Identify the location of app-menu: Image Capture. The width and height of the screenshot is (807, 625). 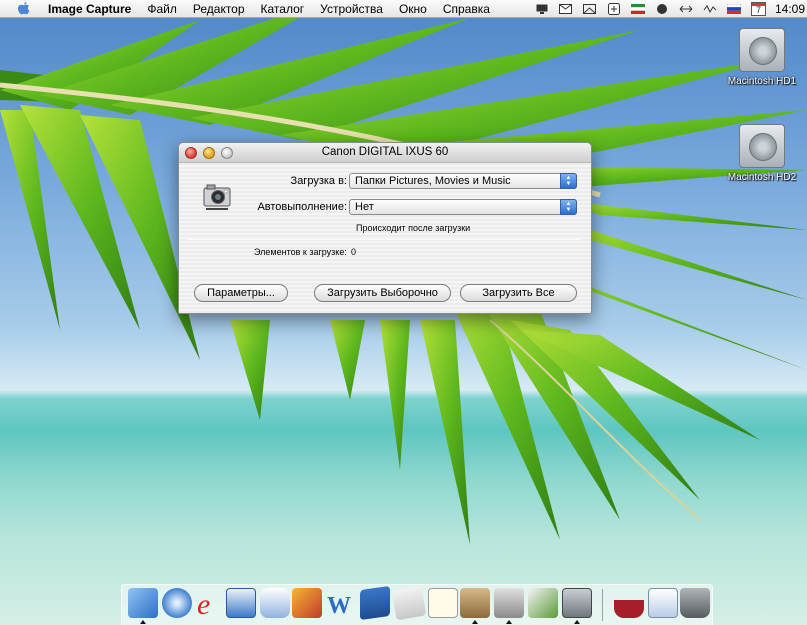
(90, 9).